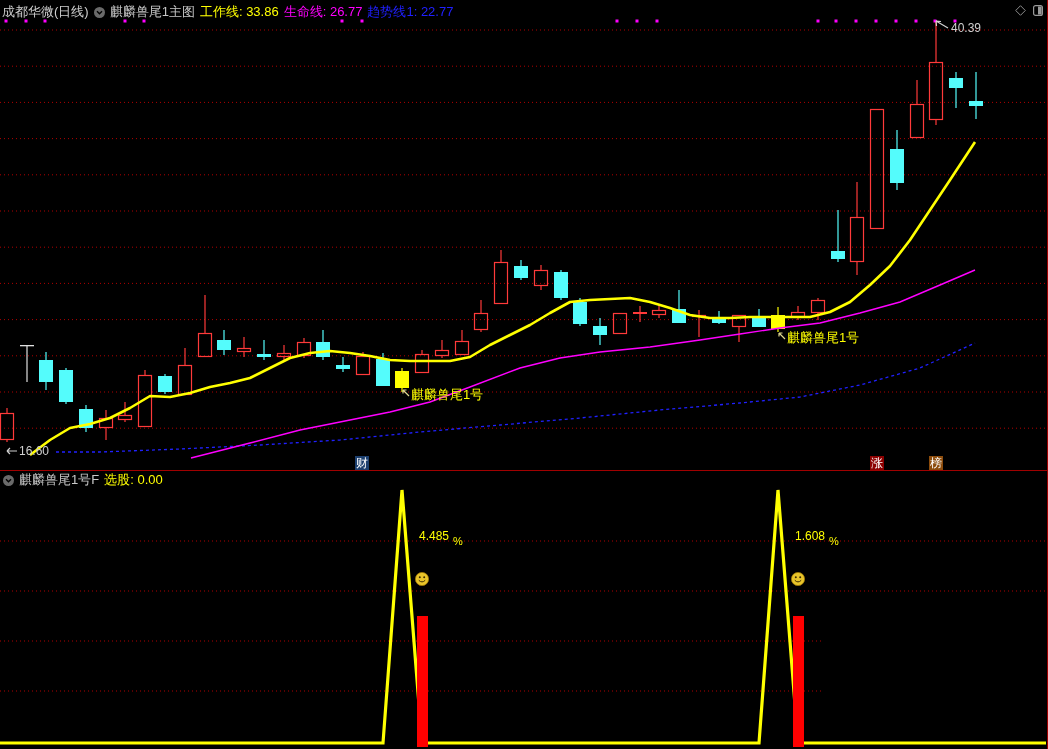 The image size is (1048, 749). What do you see at coordinates (877, 463) in the screenshot?
I see `event-tag: 涨` at bounding box center [877, 463].